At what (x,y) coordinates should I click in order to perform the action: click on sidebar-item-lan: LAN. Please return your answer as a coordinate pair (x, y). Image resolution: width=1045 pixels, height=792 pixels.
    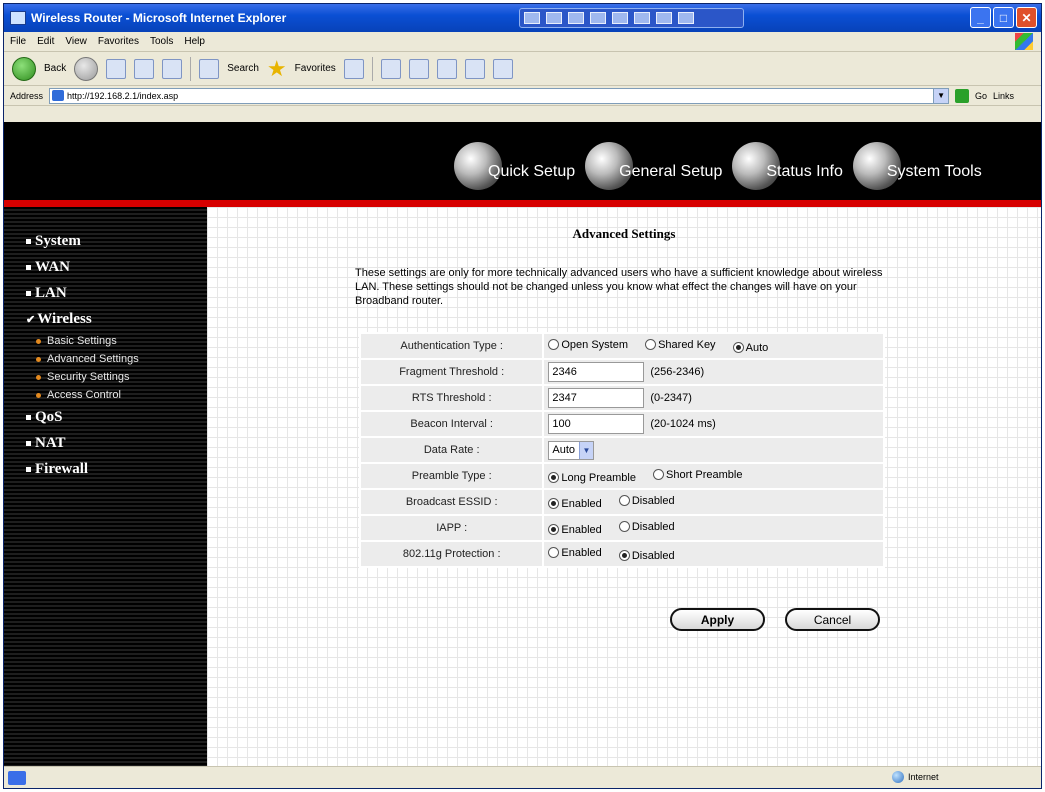
    Looking at the image, I should click on (105, 293).